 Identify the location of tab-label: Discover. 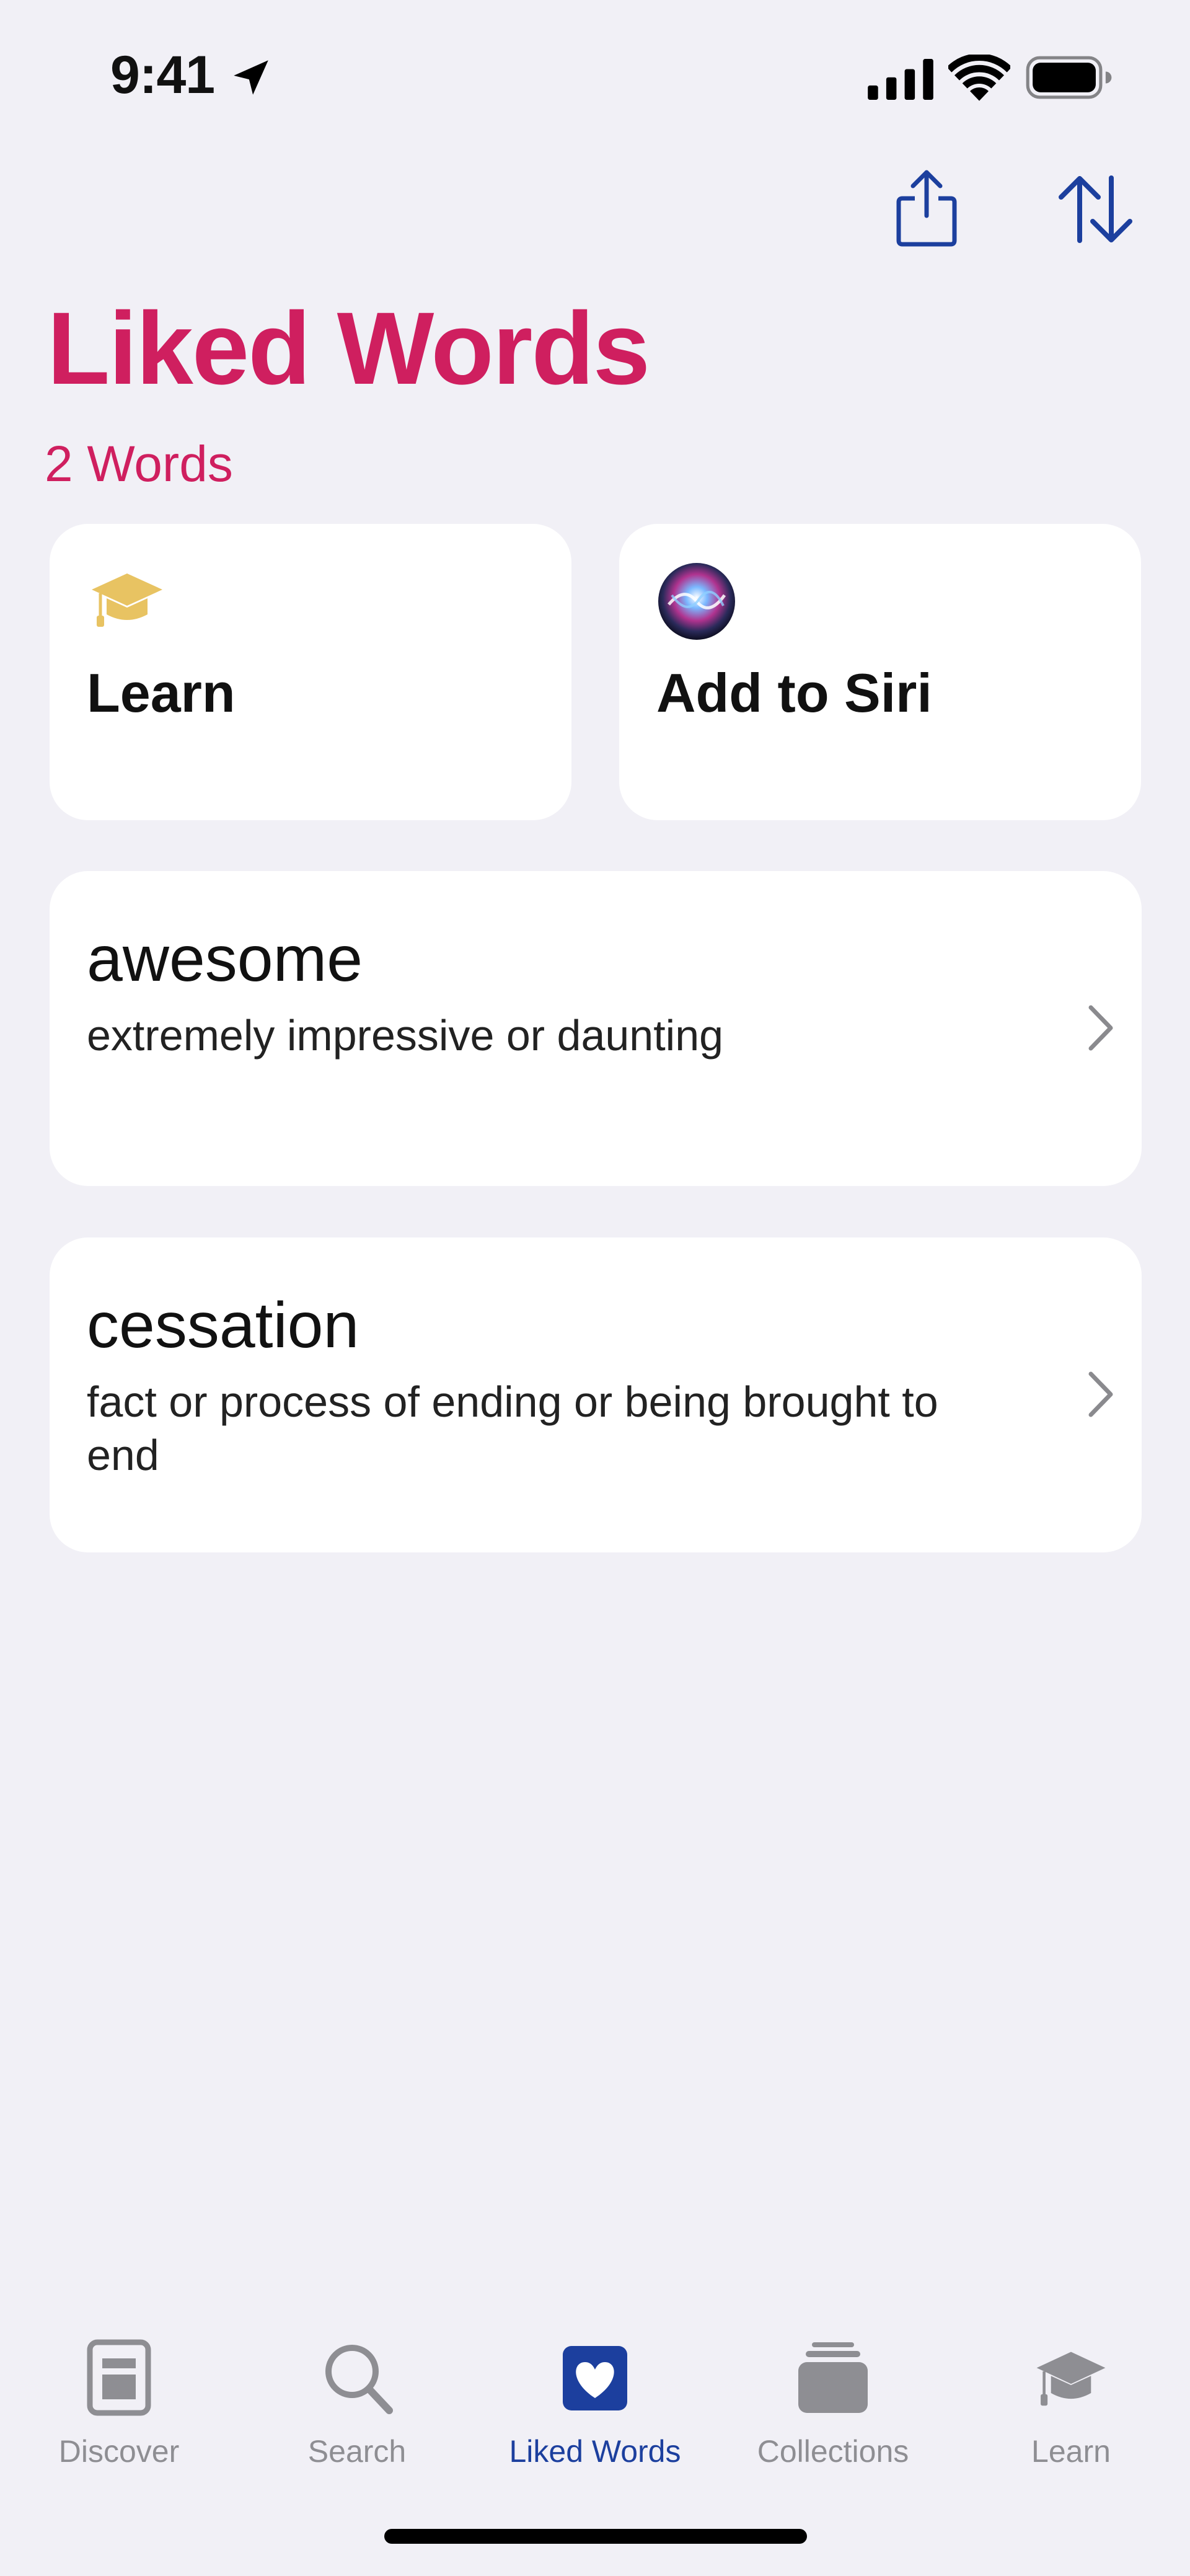
(119, 2451).